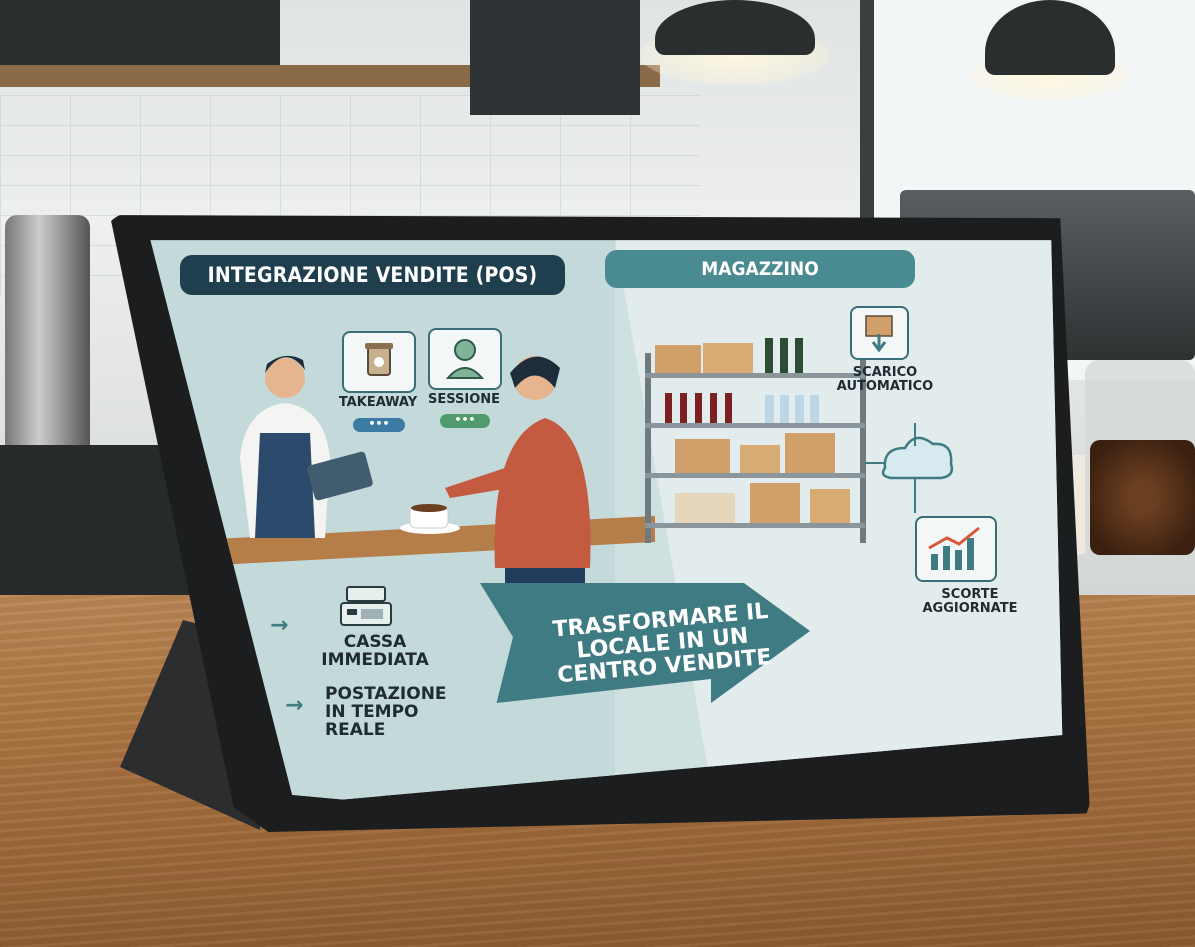  I want to click on scorte-label: SCORTE AGGIORNATE, so click(970, 601).